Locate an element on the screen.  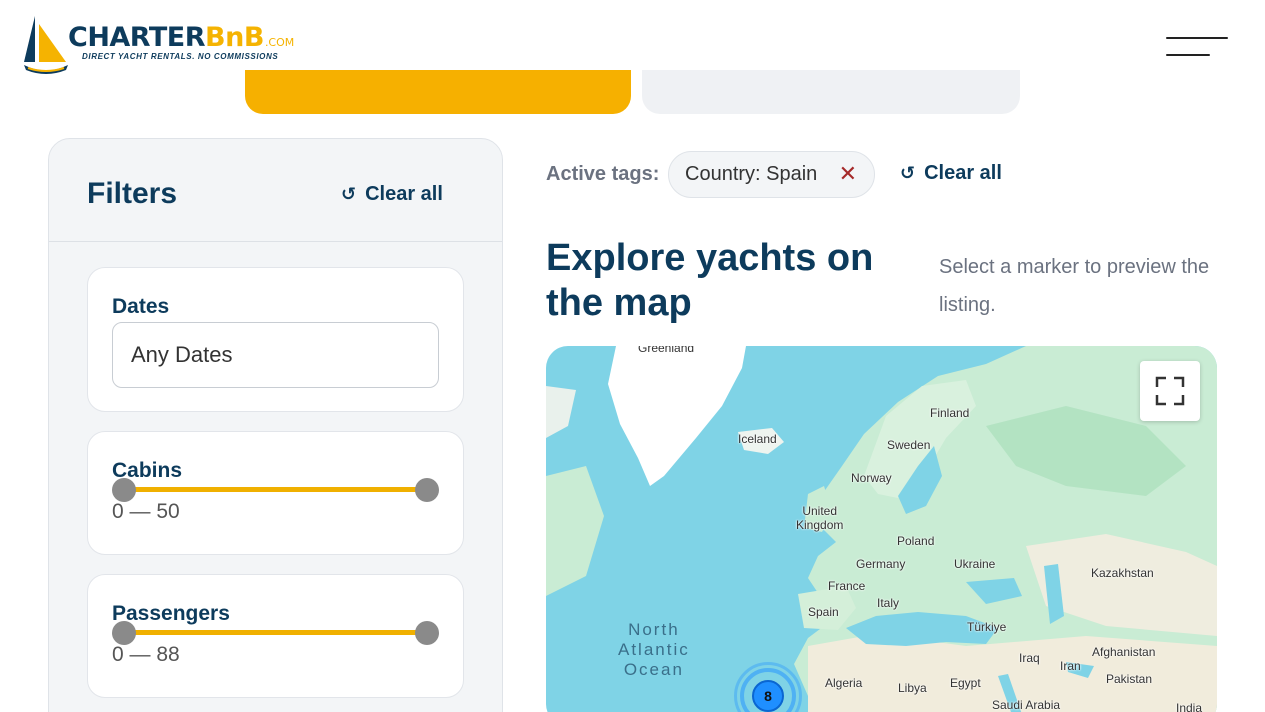
map-label: Egypt is located at coordinates (965, 683).